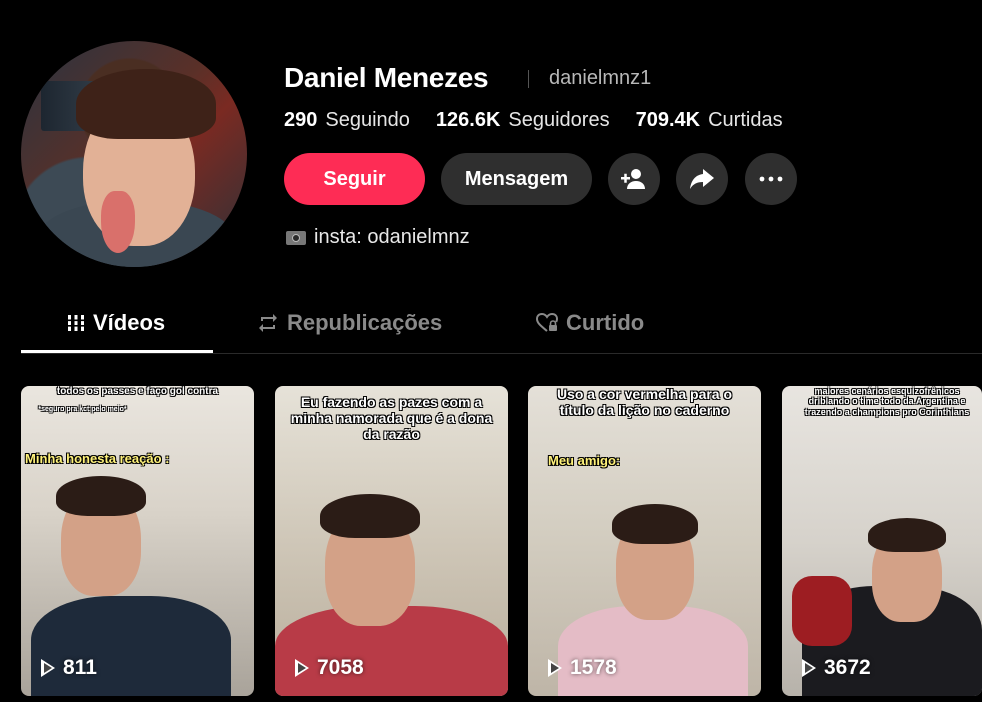  I want to click on video-views: 1578, so click(582, 668).